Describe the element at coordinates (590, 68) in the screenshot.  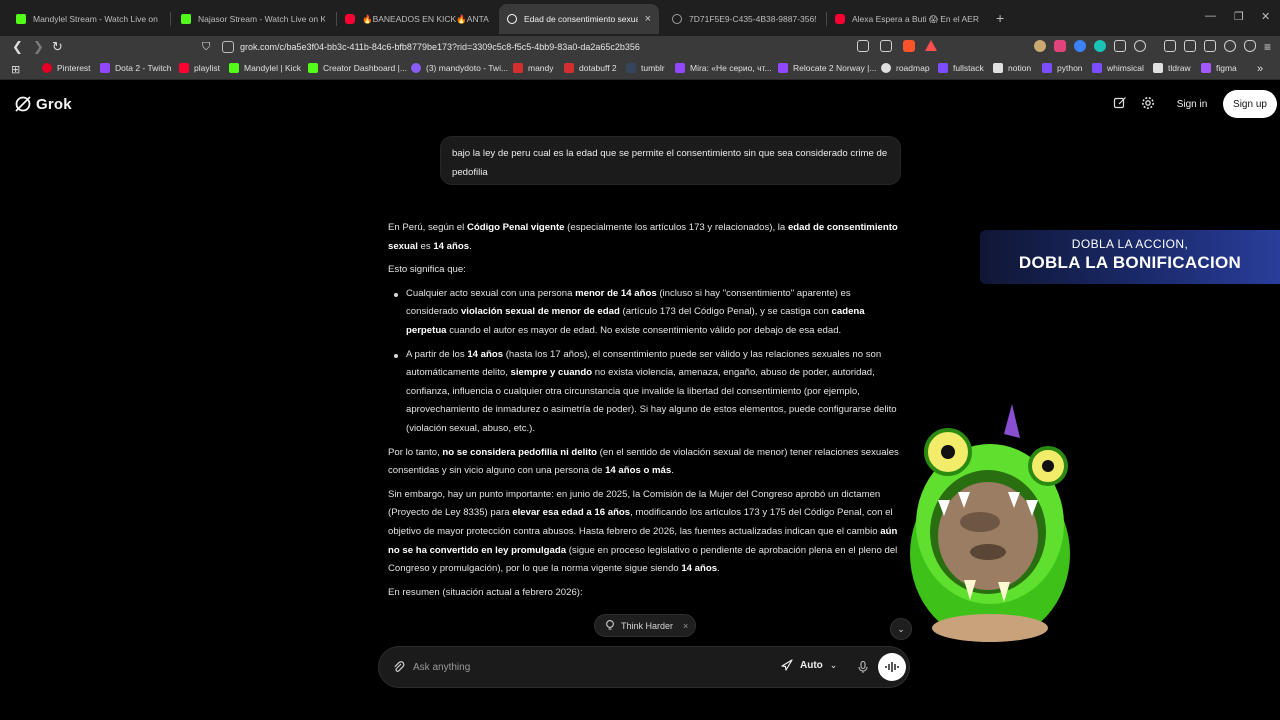
I see `bookmark-item: dotabuff 2` at that location.